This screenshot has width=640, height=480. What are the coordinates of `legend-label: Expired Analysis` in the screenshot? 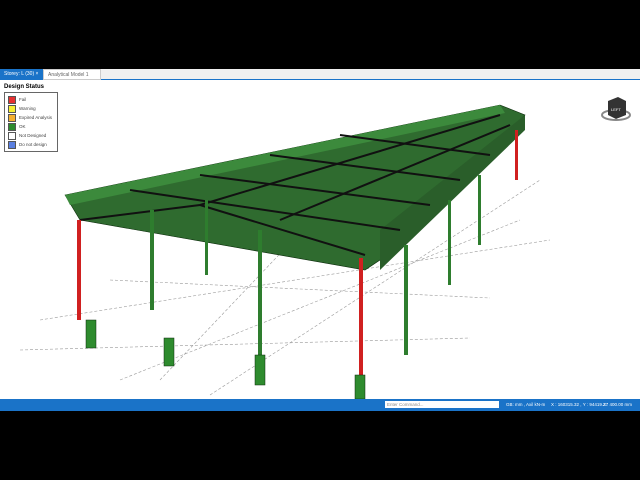 It's located at (36, 117).